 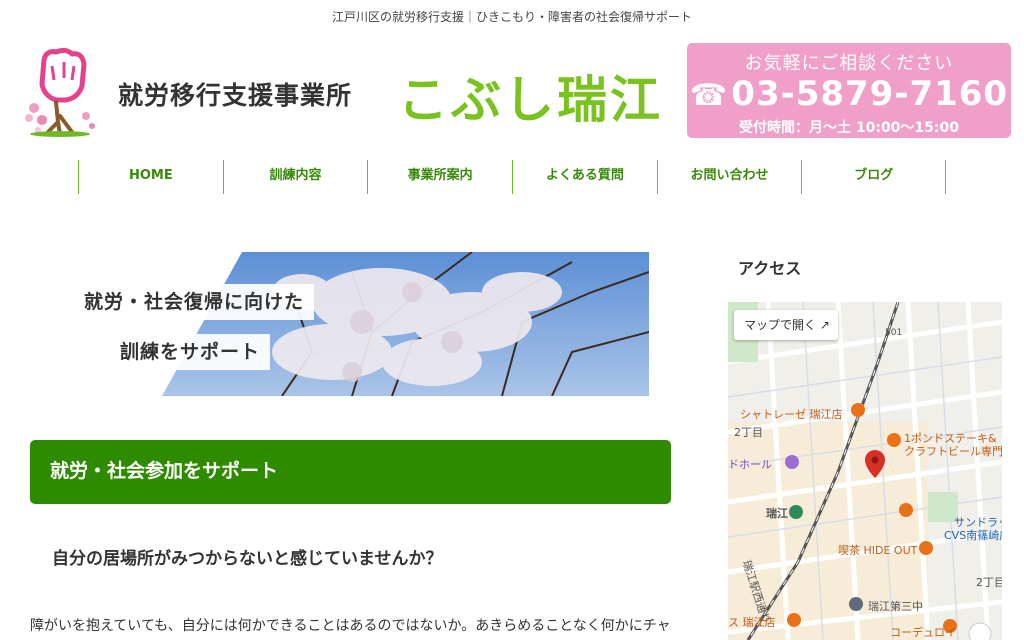 What do you see at coordinates (791, 414) in the screenshot?
I see `map-label-chateraise: シャトレーゼ 瑞江店` at bounding box center [791, 414].